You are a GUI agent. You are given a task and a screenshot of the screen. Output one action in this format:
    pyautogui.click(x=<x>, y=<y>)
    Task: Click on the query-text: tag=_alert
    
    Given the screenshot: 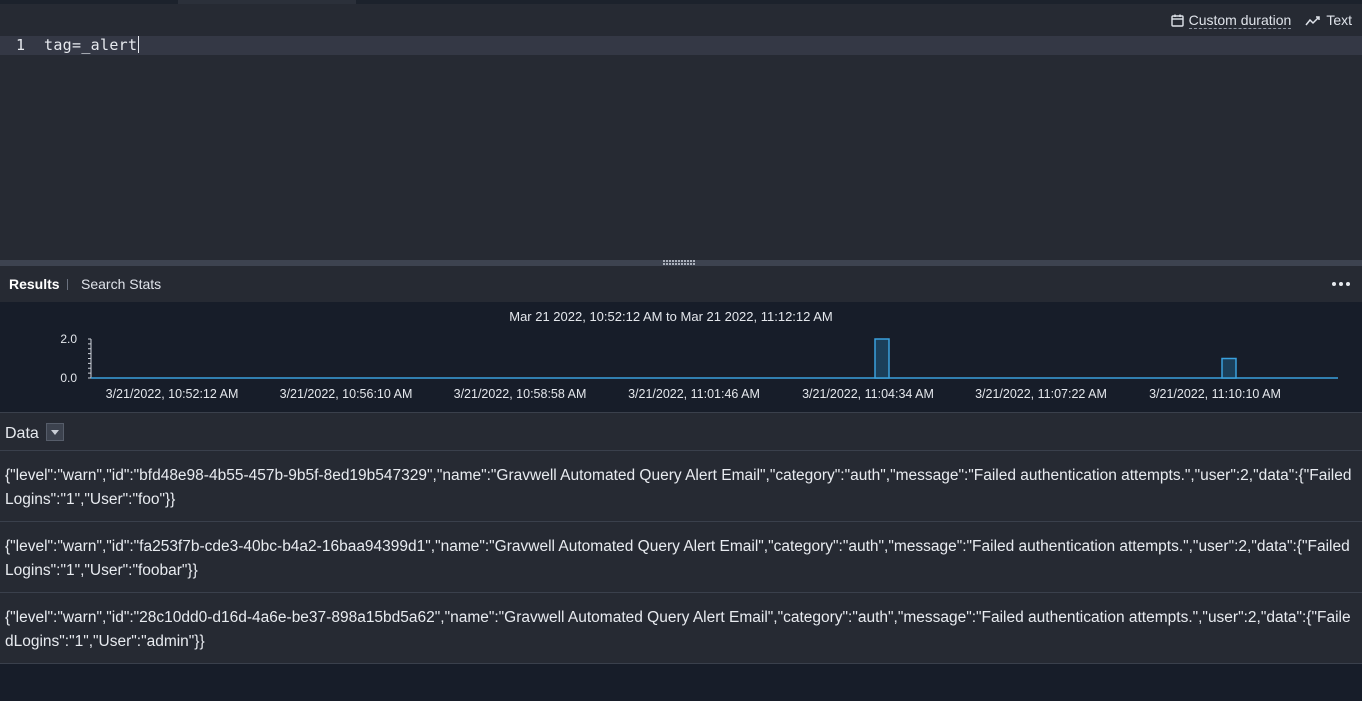 What is the action you would take?
    pyautogui.click(x=92, y=45)
    